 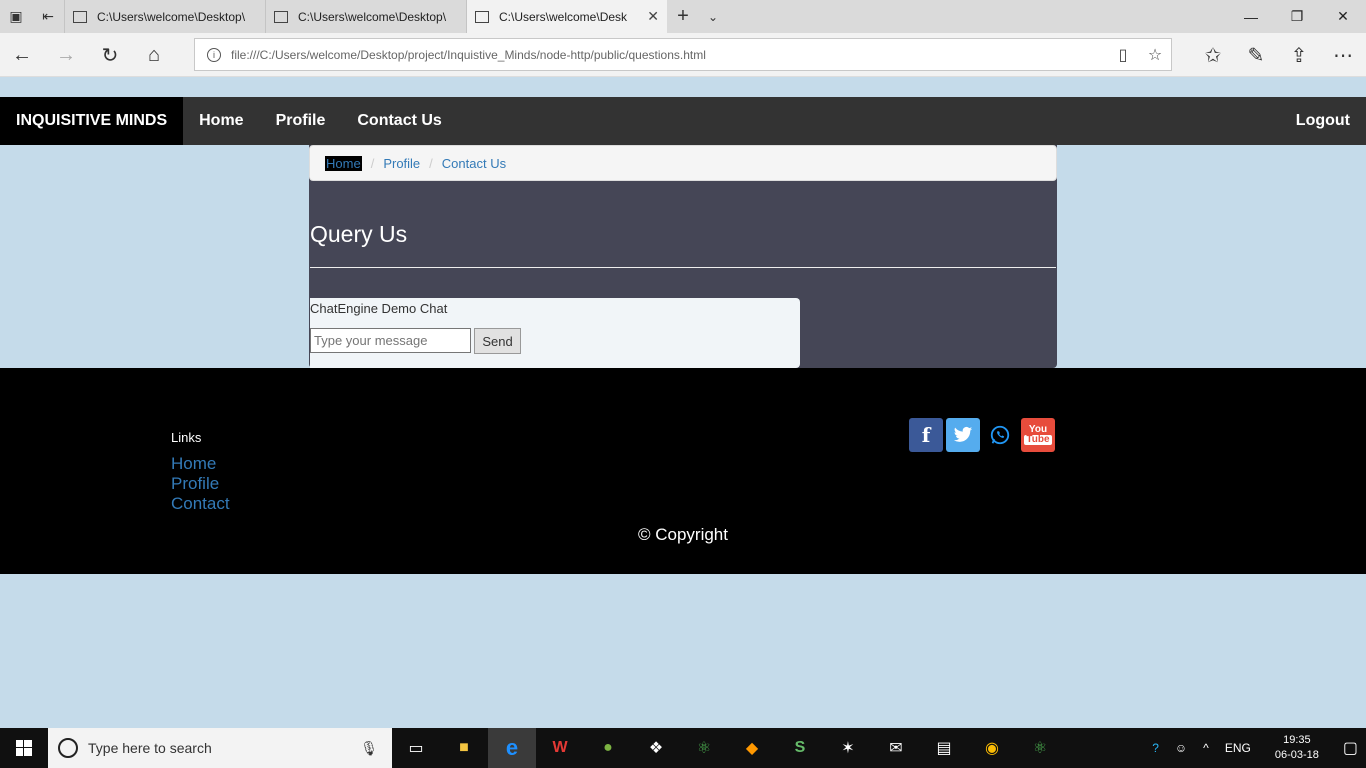 I want to click on windows-start-icon, so click(x=24, y=748).